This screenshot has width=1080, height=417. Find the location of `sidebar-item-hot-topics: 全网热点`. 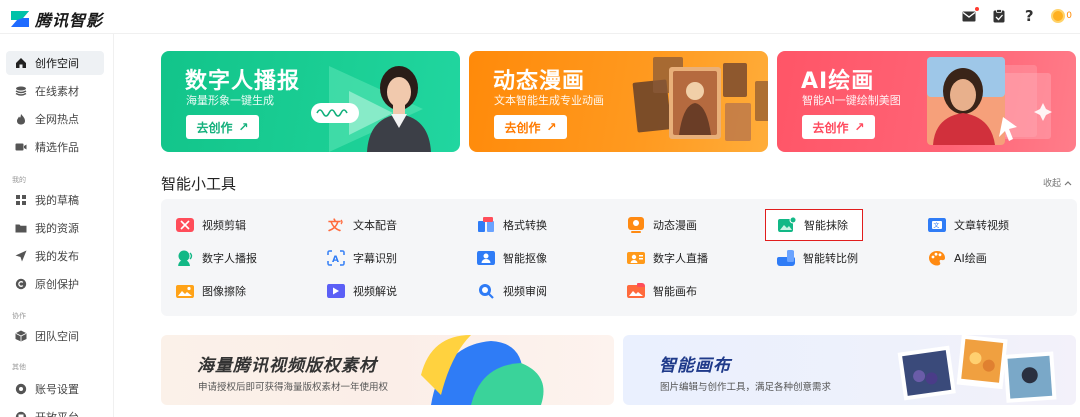

sidebar-item-hot-topics: 全网热点 is located at coordinates (55, 119).